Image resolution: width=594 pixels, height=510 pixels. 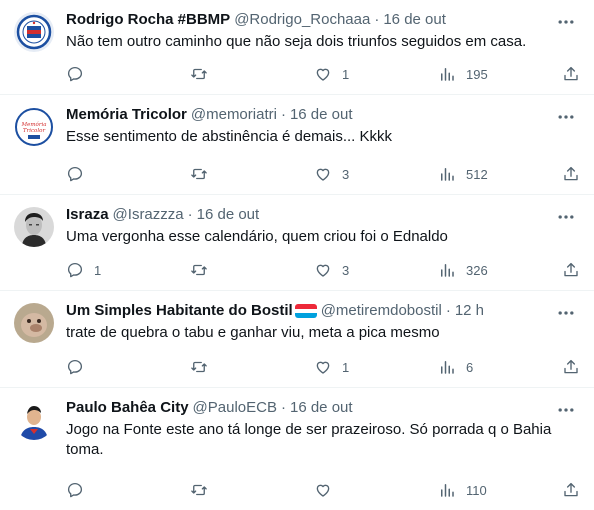 I want to click on tweet-actions: 3 512, so click(x=324, y=174).